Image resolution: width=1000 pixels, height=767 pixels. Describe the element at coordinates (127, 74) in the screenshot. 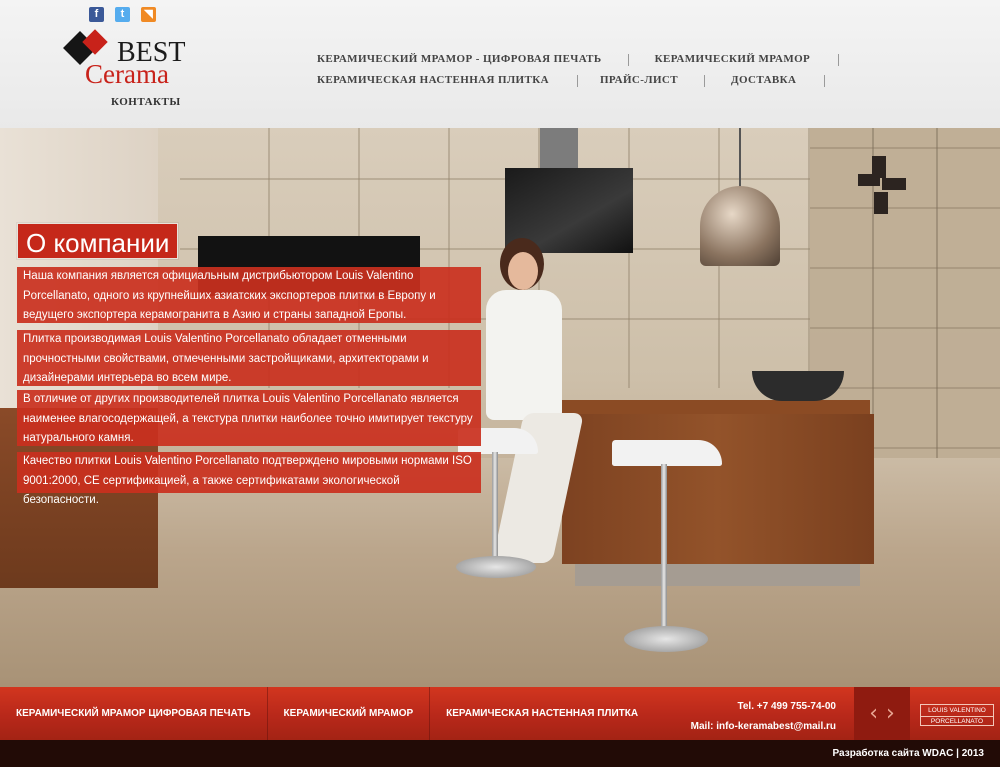

I see `logo-text-cerama: Cerama` at that location.